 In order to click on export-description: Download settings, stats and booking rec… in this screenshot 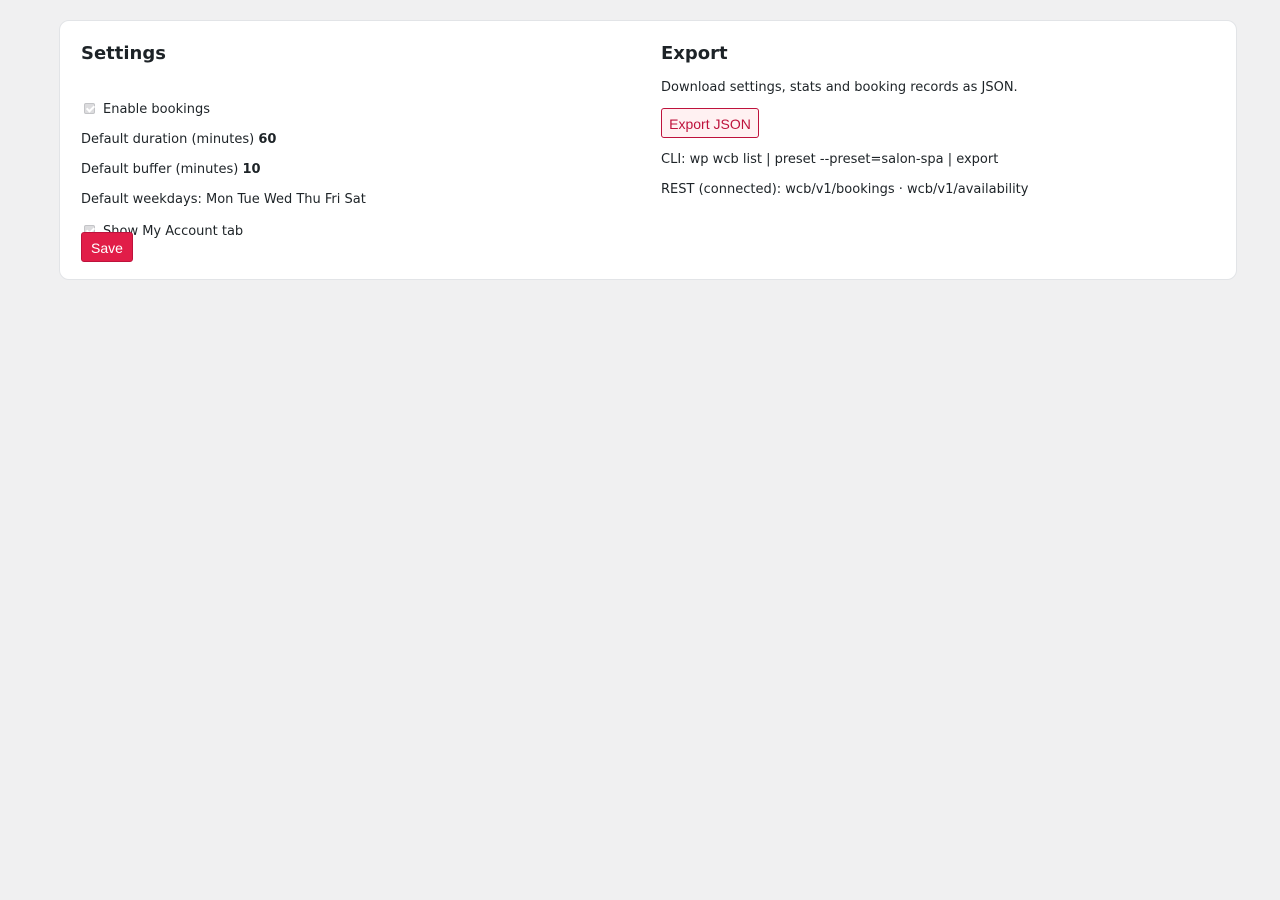, I will do `click(839, 87)`.